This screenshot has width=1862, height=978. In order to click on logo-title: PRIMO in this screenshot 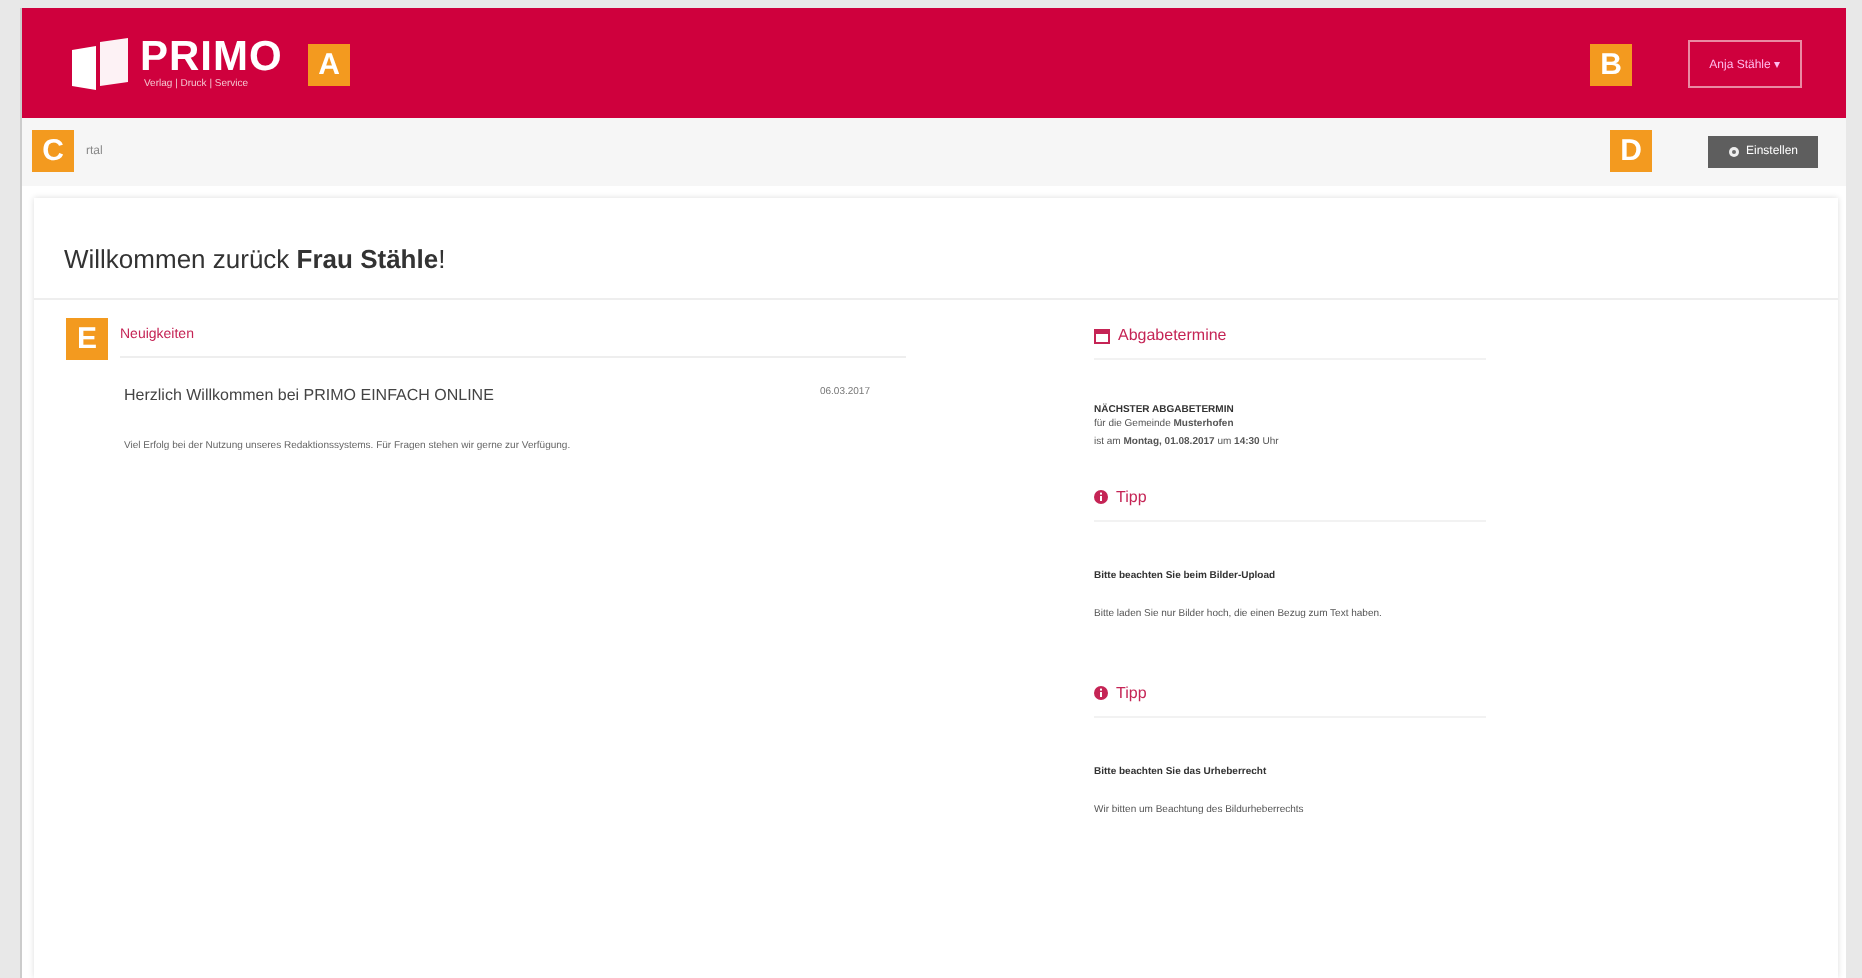, I will do `click(211, 57)`.